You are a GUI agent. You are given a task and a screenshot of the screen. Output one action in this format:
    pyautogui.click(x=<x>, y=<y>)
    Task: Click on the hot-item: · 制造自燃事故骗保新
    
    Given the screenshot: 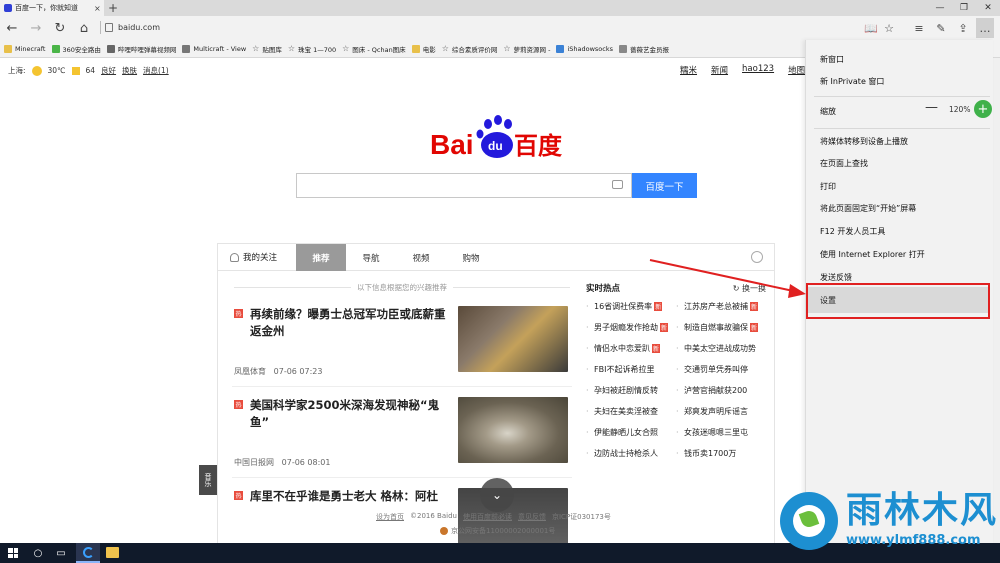 What is the action you would take?
    pyautogui.click(x=721, y=327)
    